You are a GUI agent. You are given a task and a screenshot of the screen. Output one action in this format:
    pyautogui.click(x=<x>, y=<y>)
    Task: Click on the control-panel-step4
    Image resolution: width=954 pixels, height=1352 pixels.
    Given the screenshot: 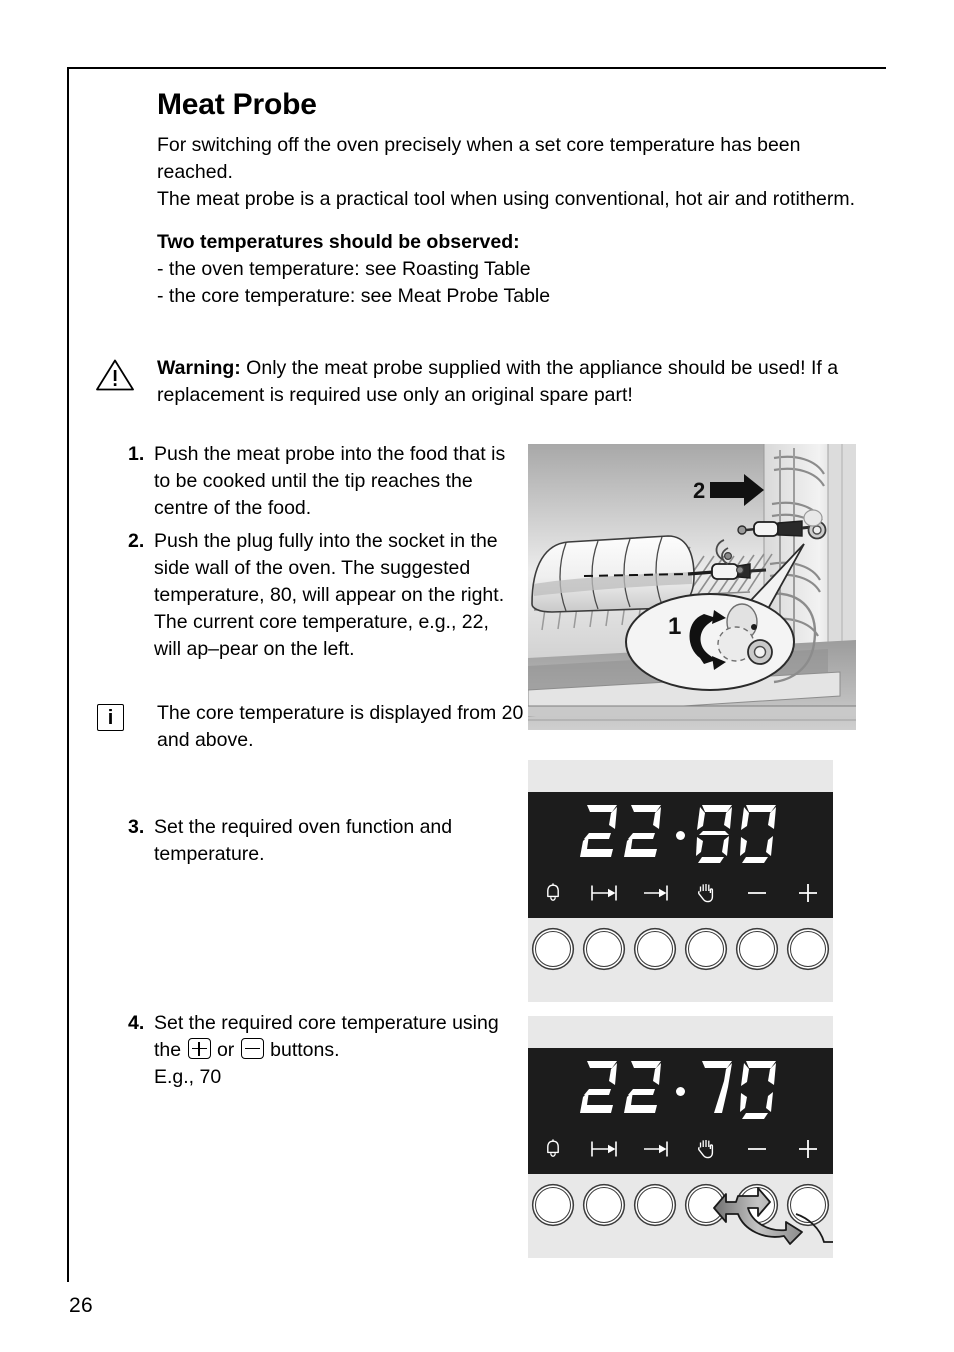 What is the action you would take?
    pyautogui.click(x=680, y=1137)
    